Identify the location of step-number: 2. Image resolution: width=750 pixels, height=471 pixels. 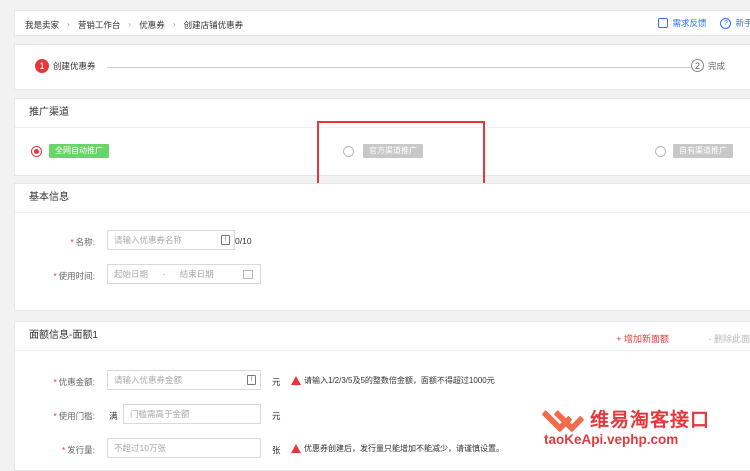
(697, 65).